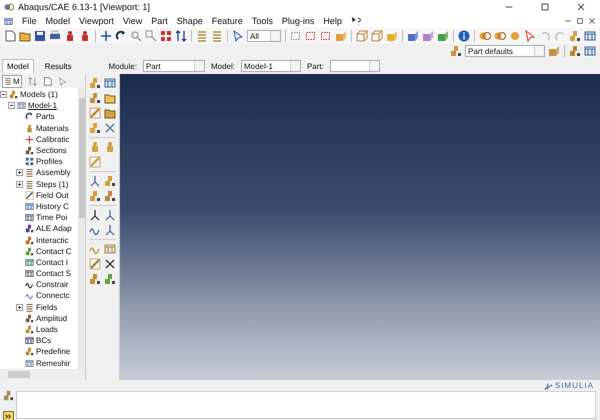 This screenshot has height=420, width=600. I want to click on restore-icon, so click(580, 21).